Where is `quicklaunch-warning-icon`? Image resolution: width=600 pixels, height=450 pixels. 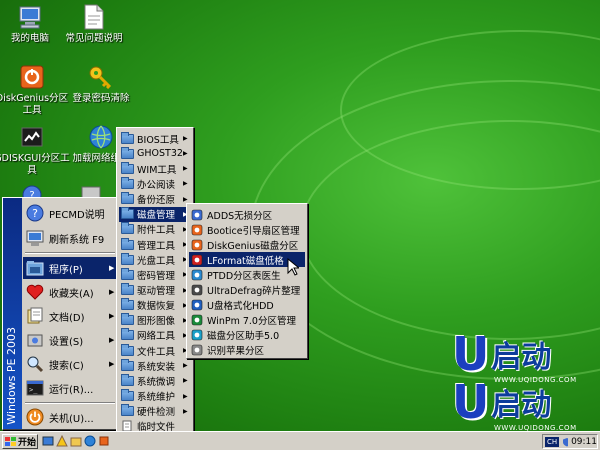 quicklaunch-warning-icon is located at coordinates (62, 441).